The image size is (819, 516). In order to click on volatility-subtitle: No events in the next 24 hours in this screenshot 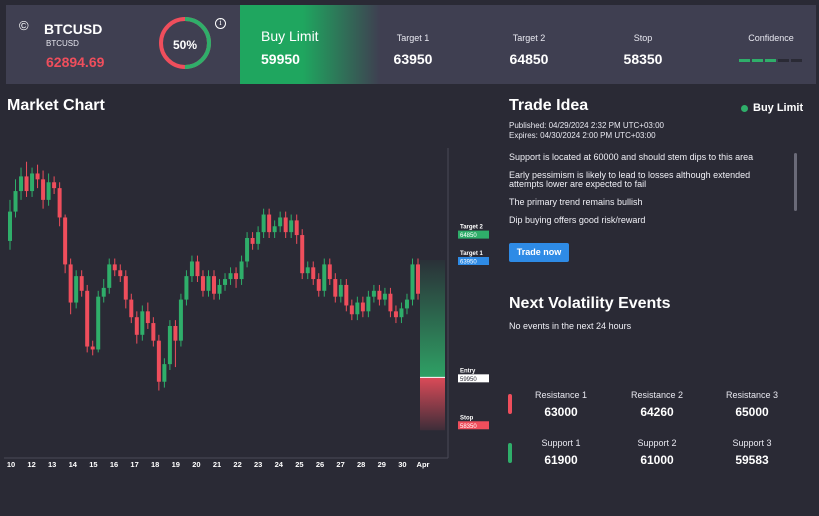, I will do `click(570, 326)`.